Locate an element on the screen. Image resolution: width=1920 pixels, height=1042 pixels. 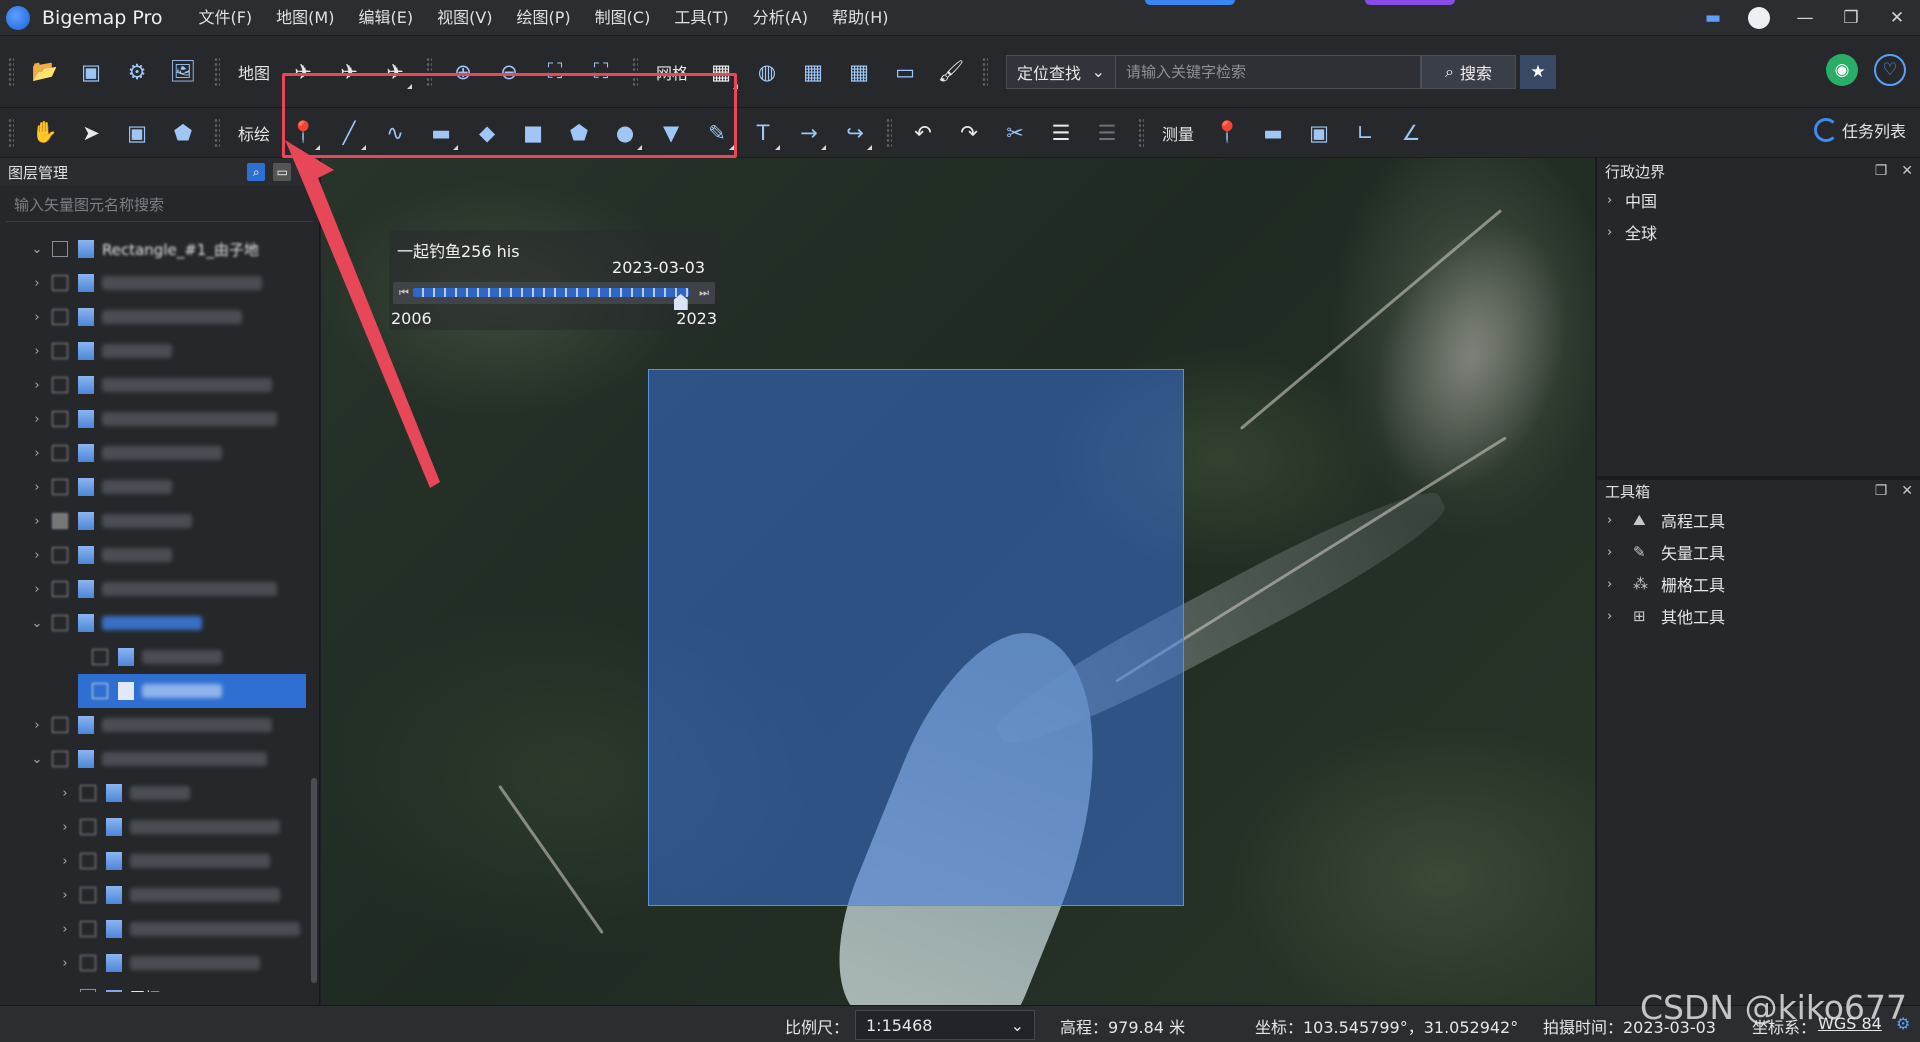
timeline-next-icon: ⏭ is located at coordinates (704, 293).